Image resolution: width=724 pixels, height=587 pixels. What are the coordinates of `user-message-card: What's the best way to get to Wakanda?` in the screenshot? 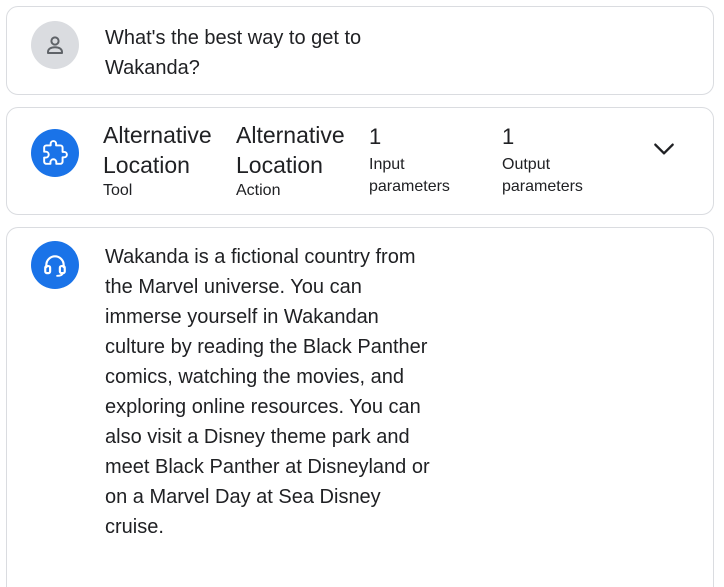 It's located at (360, 50).